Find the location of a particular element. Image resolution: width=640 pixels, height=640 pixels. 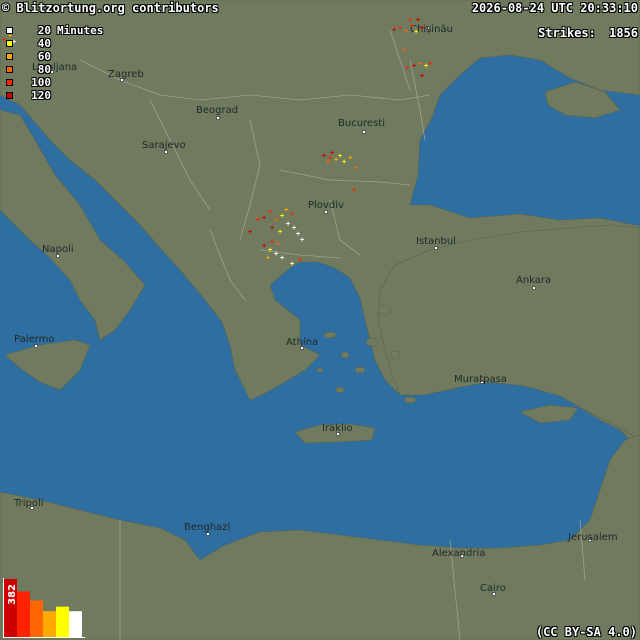

legend-label: 100 is located at coordinates (41, 82).